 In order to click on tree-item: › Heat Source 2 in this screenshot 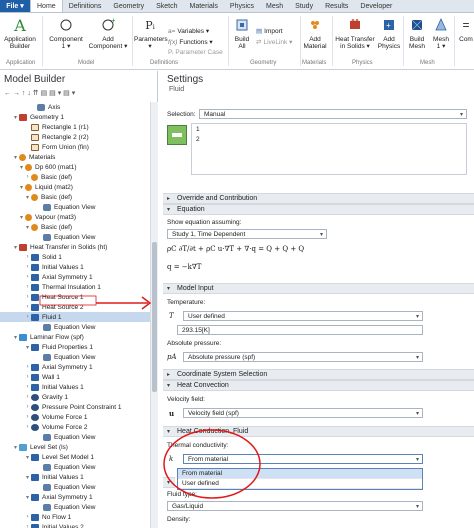, I will do `click(75, 307)`.